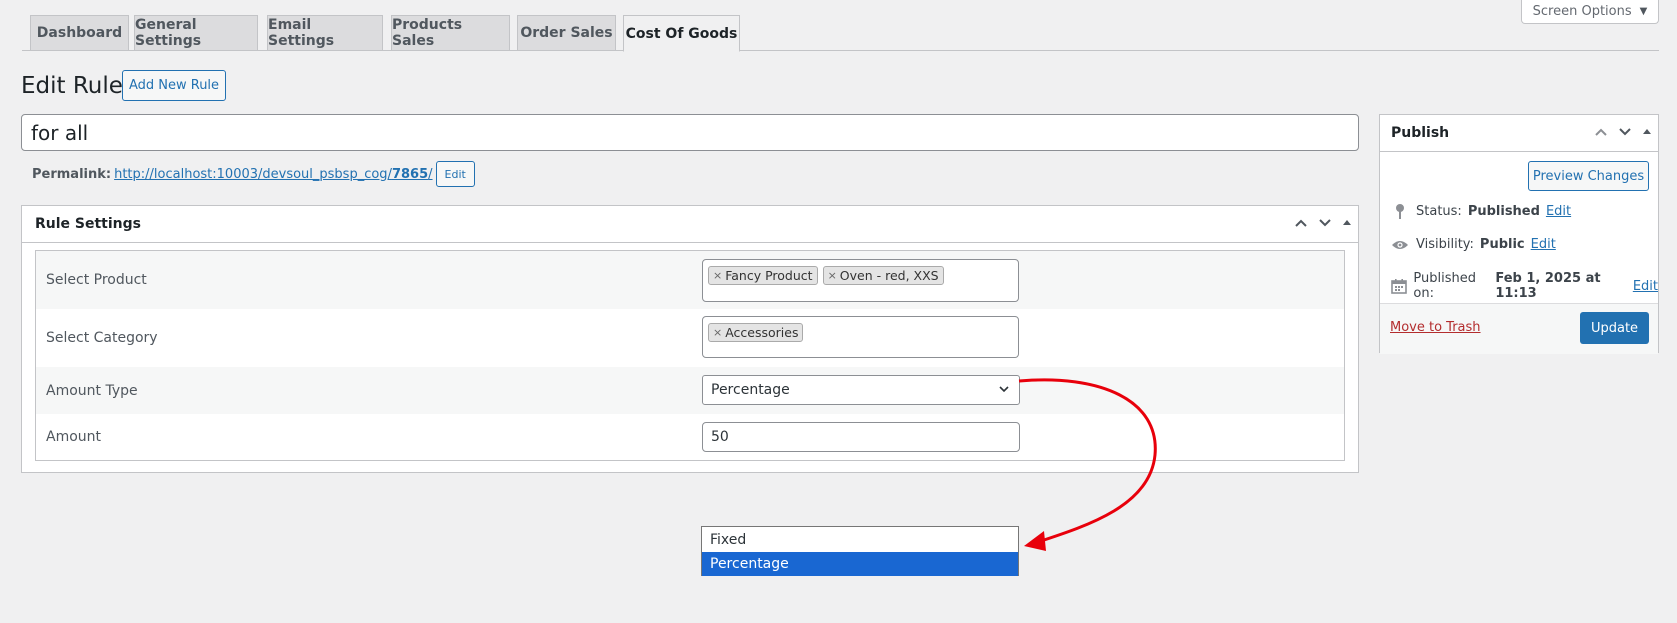 The image size is (1677, 623). What do you see at coordinates (1582, 11) in the screenshot?
I see `screen-options-label: Screen Options` at bounding box center [1582, 11].